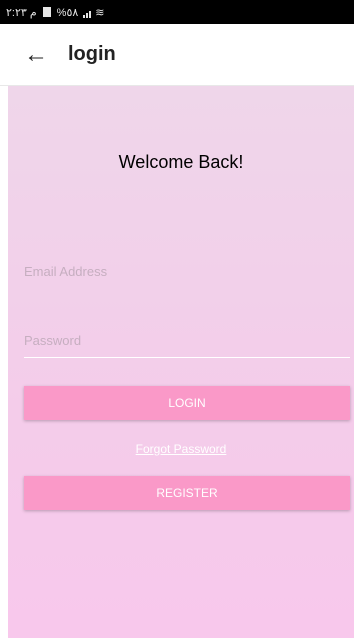 Image resolution: width=354 pixels, height=638 pixels. I want to click on signal-icon, so click(87, 12).